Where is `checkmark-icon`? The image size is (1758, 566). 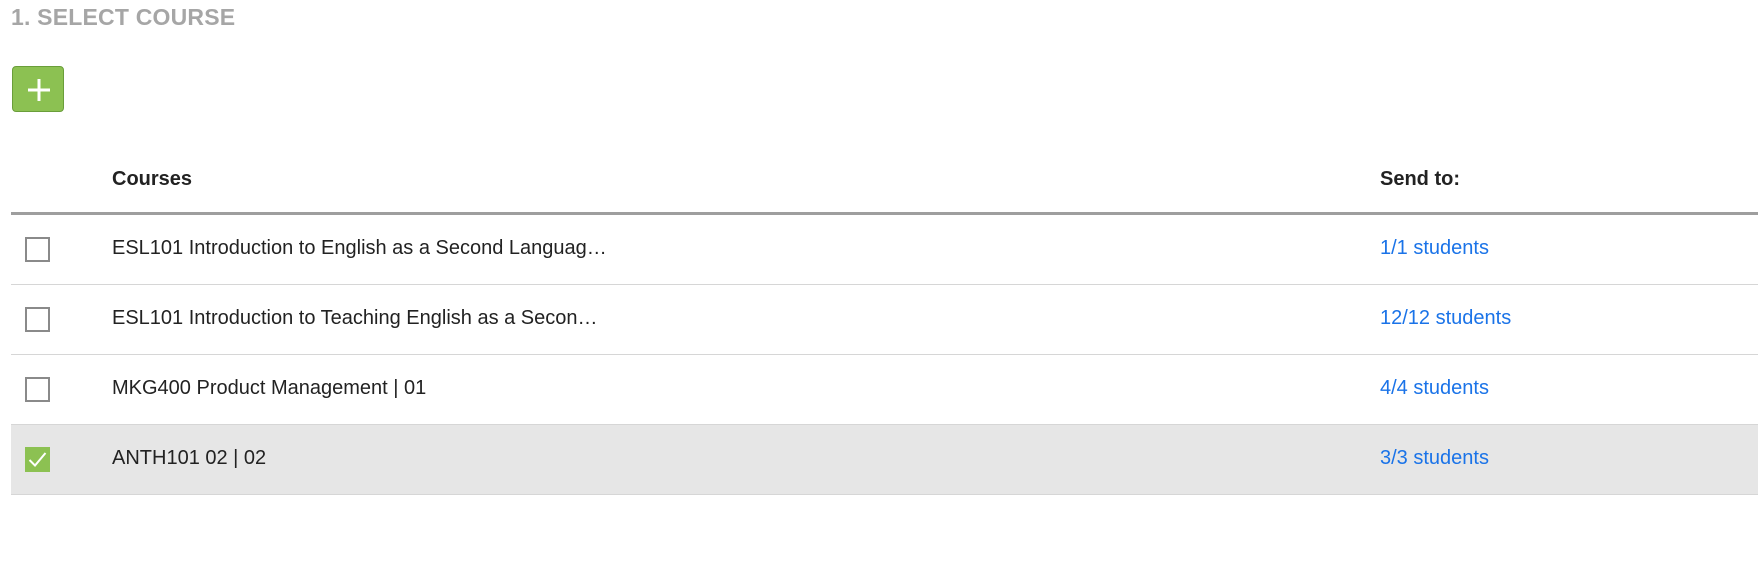 checkmark-icon is located at coordinates (37, 459).